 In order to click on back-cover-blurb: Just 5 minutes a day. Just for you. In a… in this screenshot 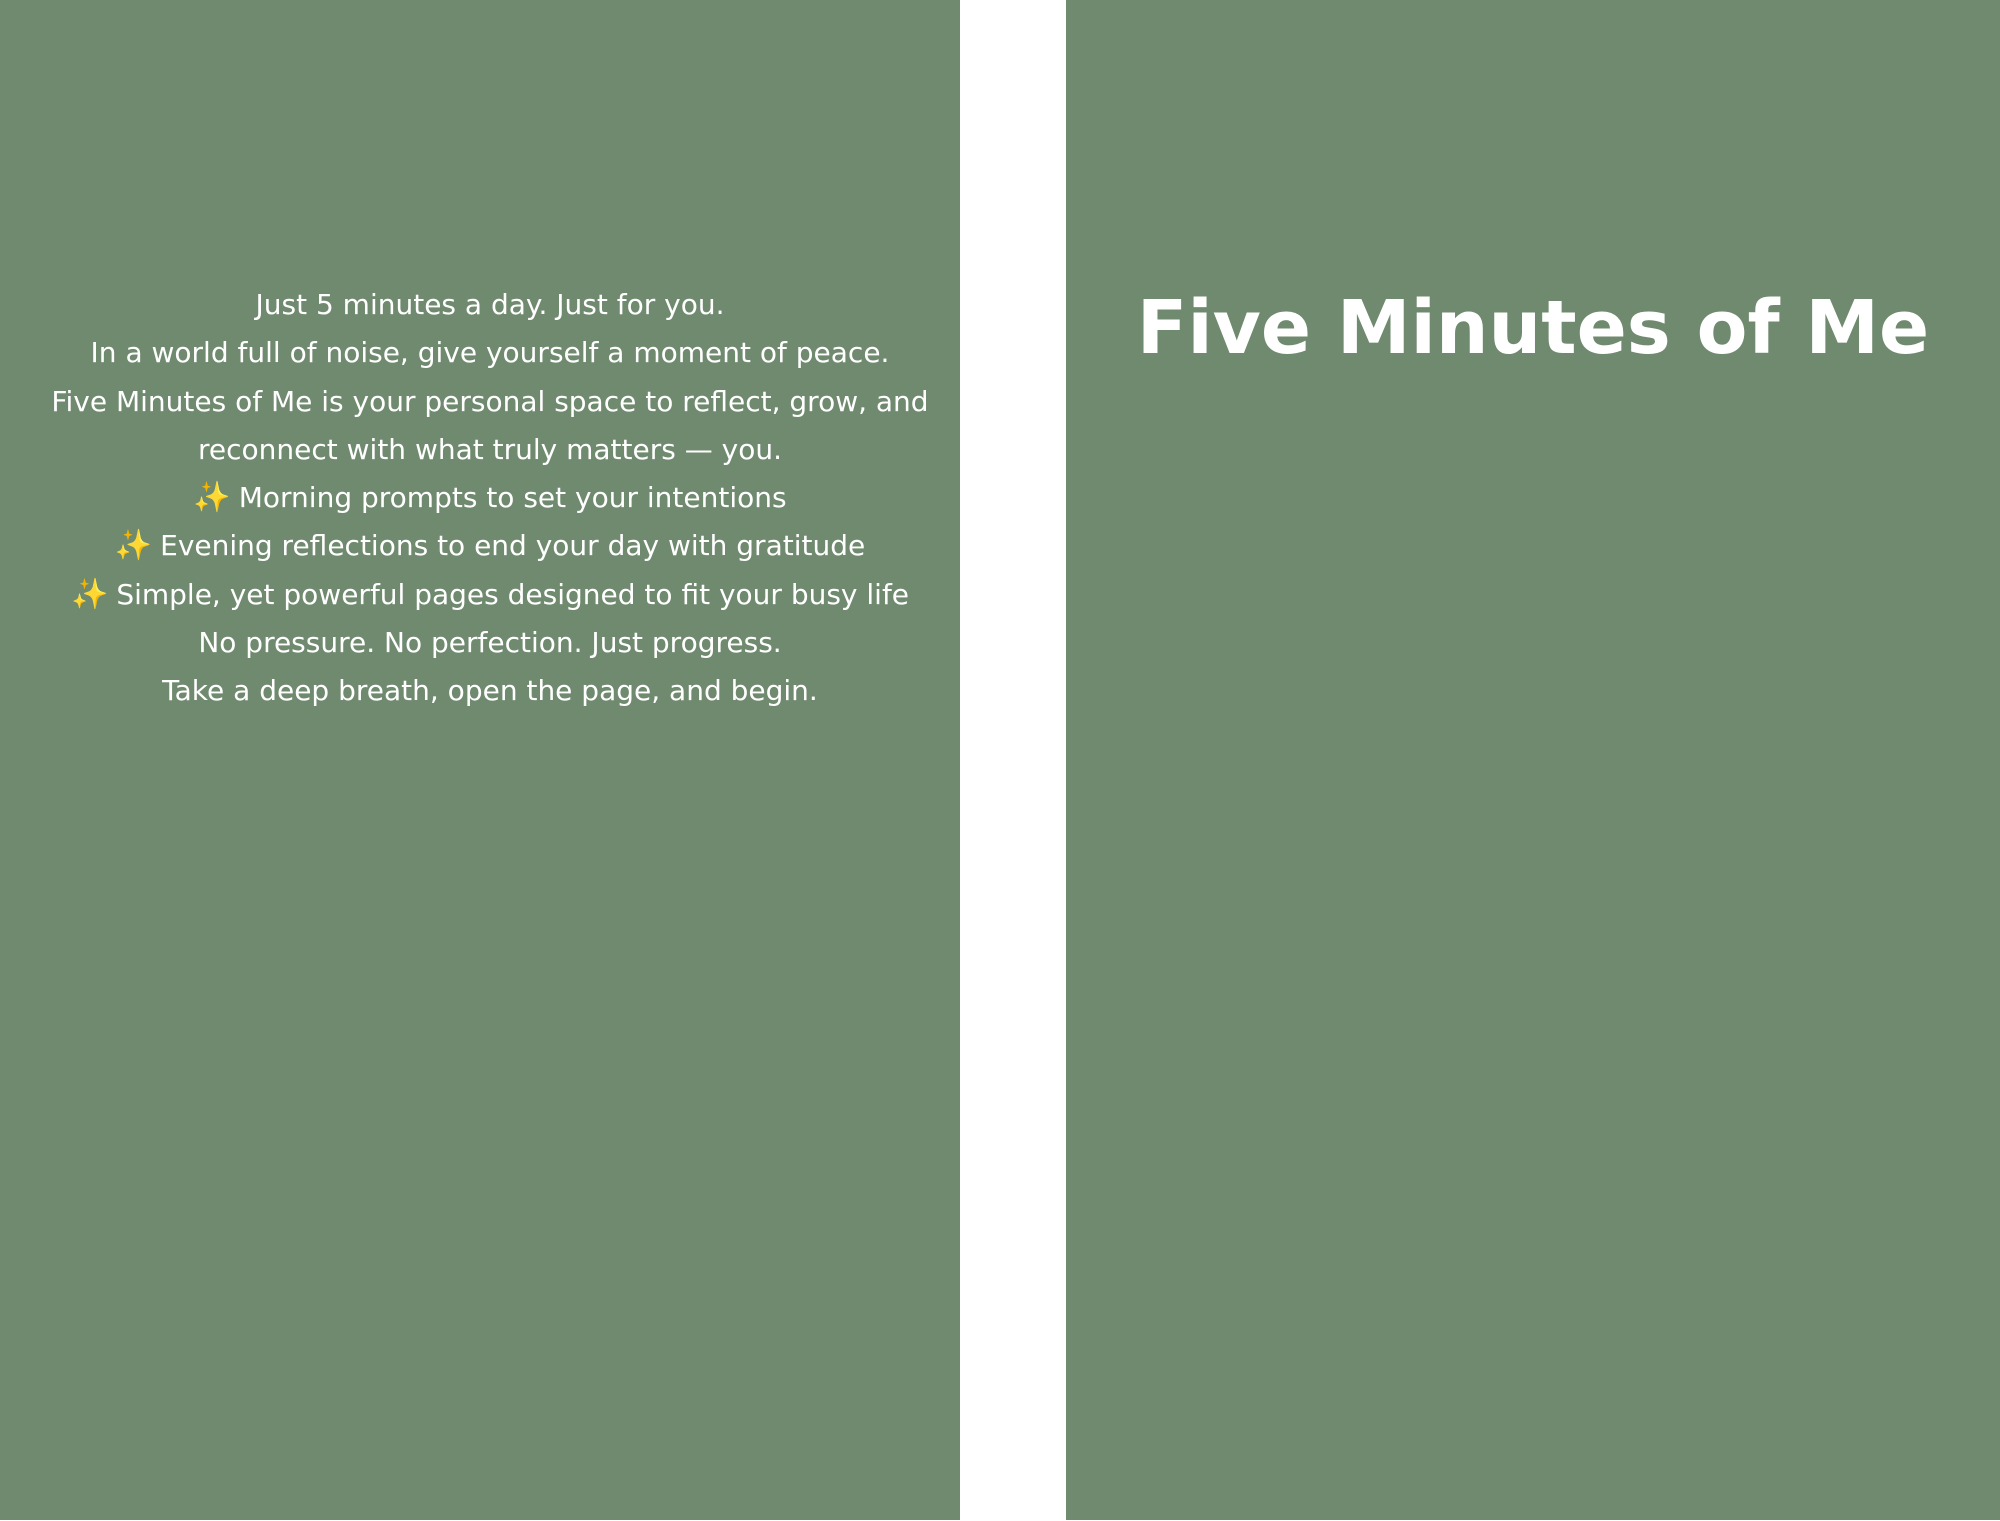, I will do `click(490, 498)`.